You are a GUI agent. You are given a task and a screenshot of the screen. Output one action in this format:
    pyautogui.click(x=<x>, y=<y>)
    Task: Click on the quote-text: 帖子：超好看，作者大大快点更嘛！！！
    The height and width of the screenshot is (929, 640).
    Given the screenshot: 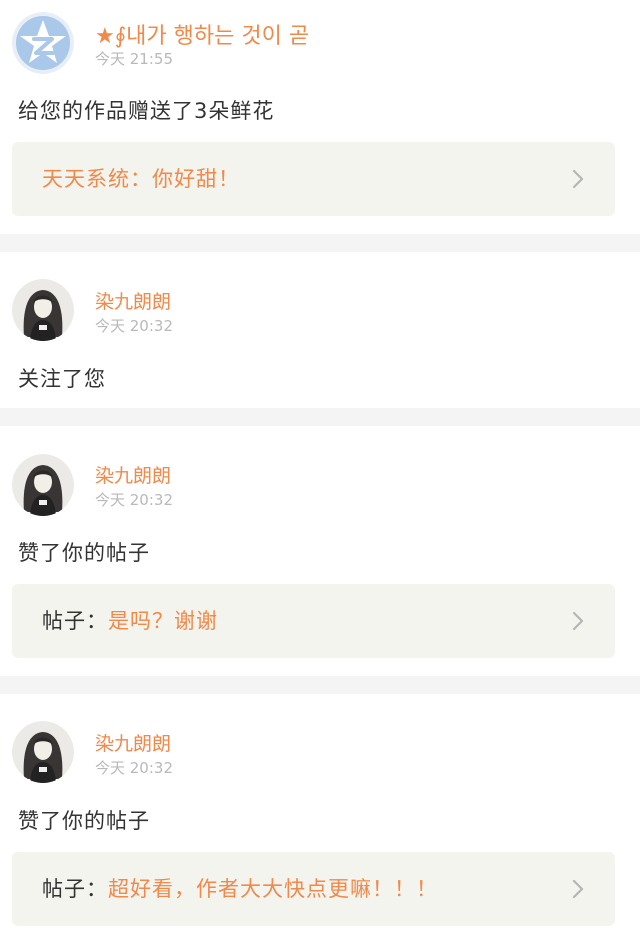 What is the action you would take?
    pyautogui.click(x=240, y=889)
    